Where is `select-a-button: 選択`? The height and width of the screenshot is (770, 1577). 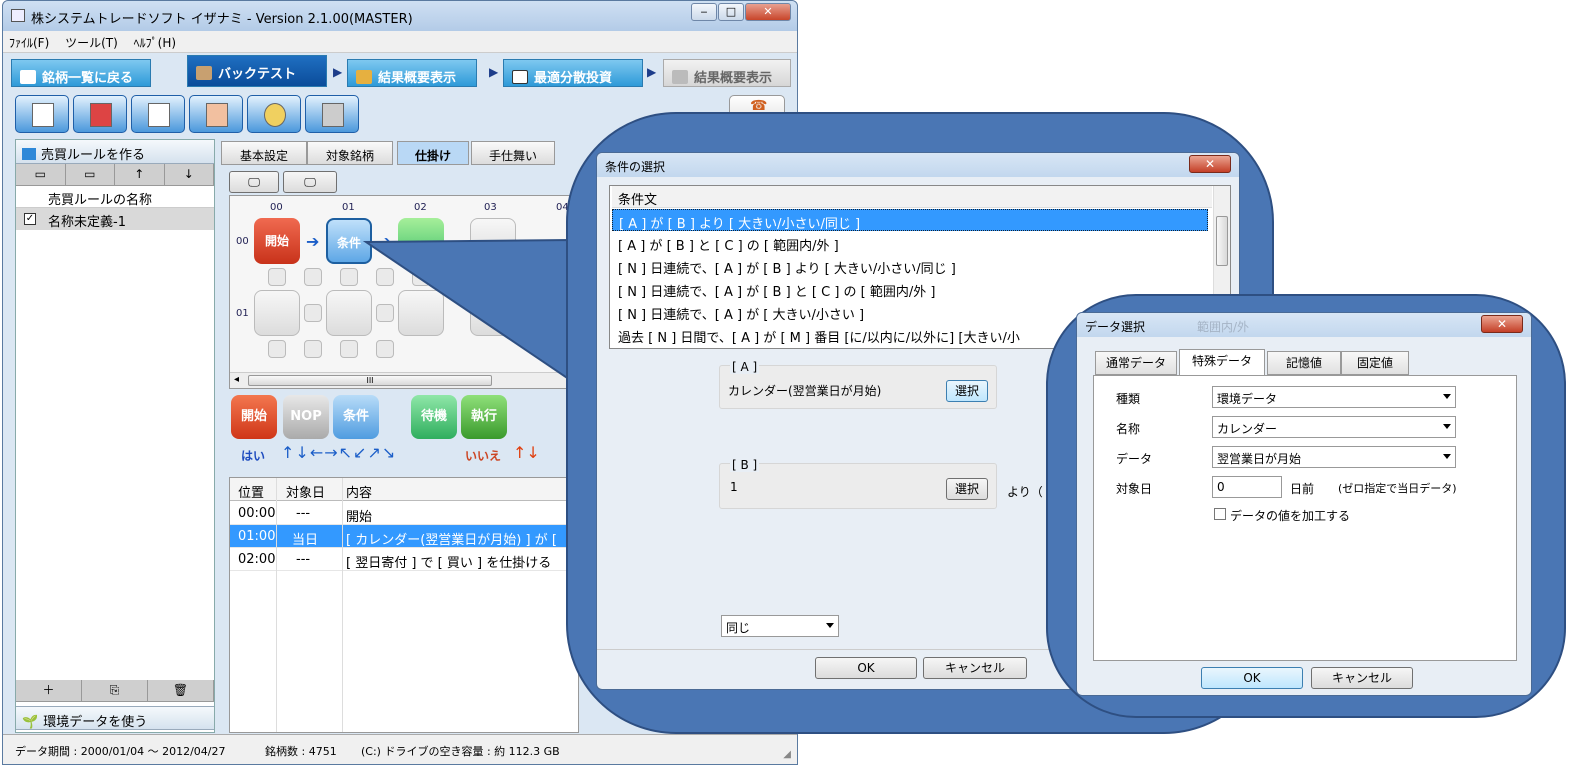 select-a-button: 選択 is located at coordinates (967, 391).